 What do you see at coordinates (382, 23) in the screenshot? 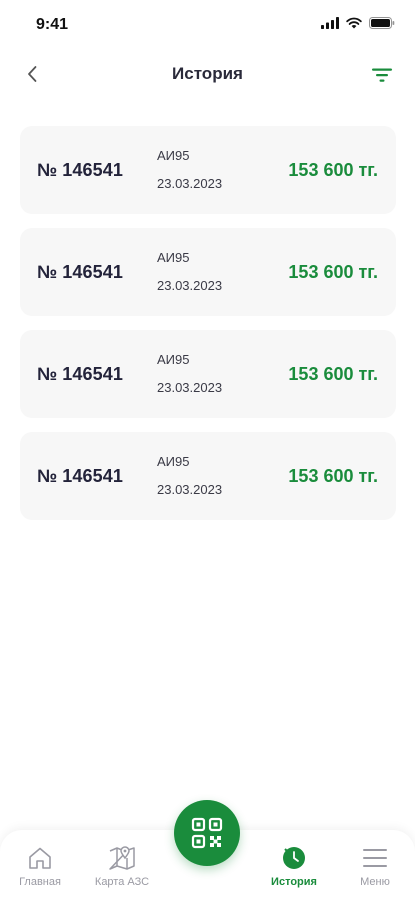
I see `battery-icon` at bounding box center [382, 23].